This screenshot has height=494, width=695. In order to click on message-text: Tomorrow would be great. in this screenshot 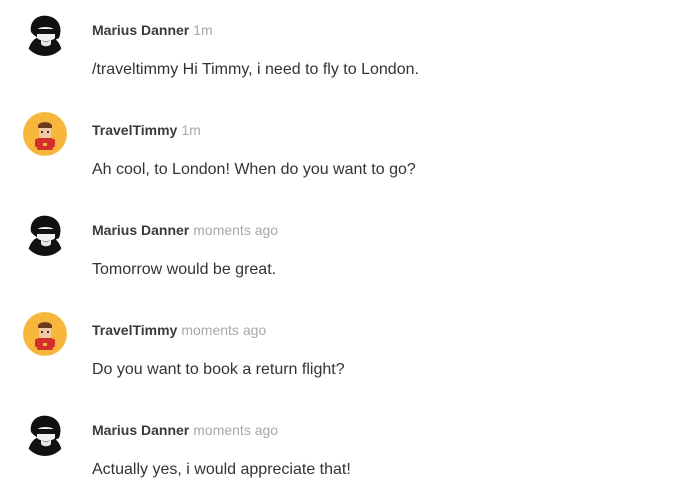, I will do `click(184, 269)`.